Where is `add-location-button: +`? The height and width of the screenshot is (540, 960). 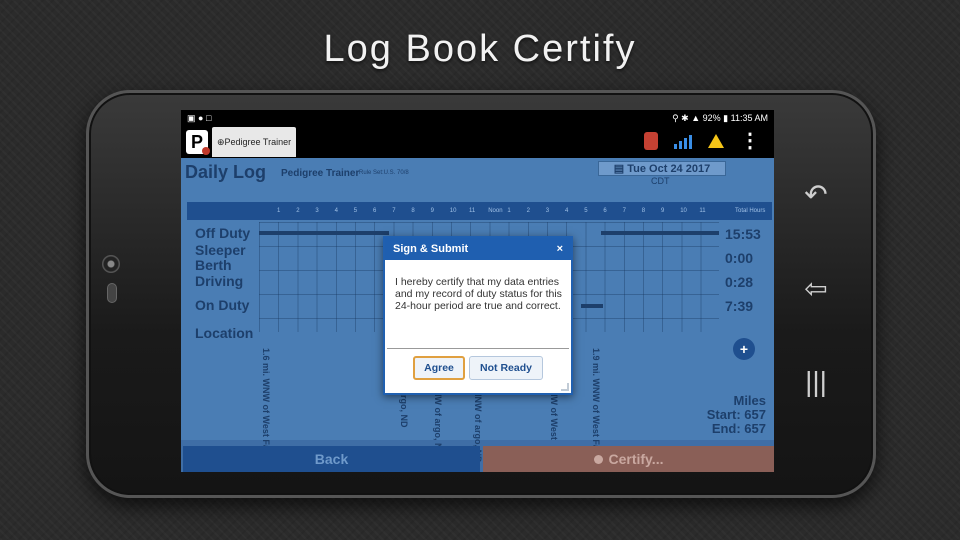 add-location-button: + is located at coordinates (744, 349).